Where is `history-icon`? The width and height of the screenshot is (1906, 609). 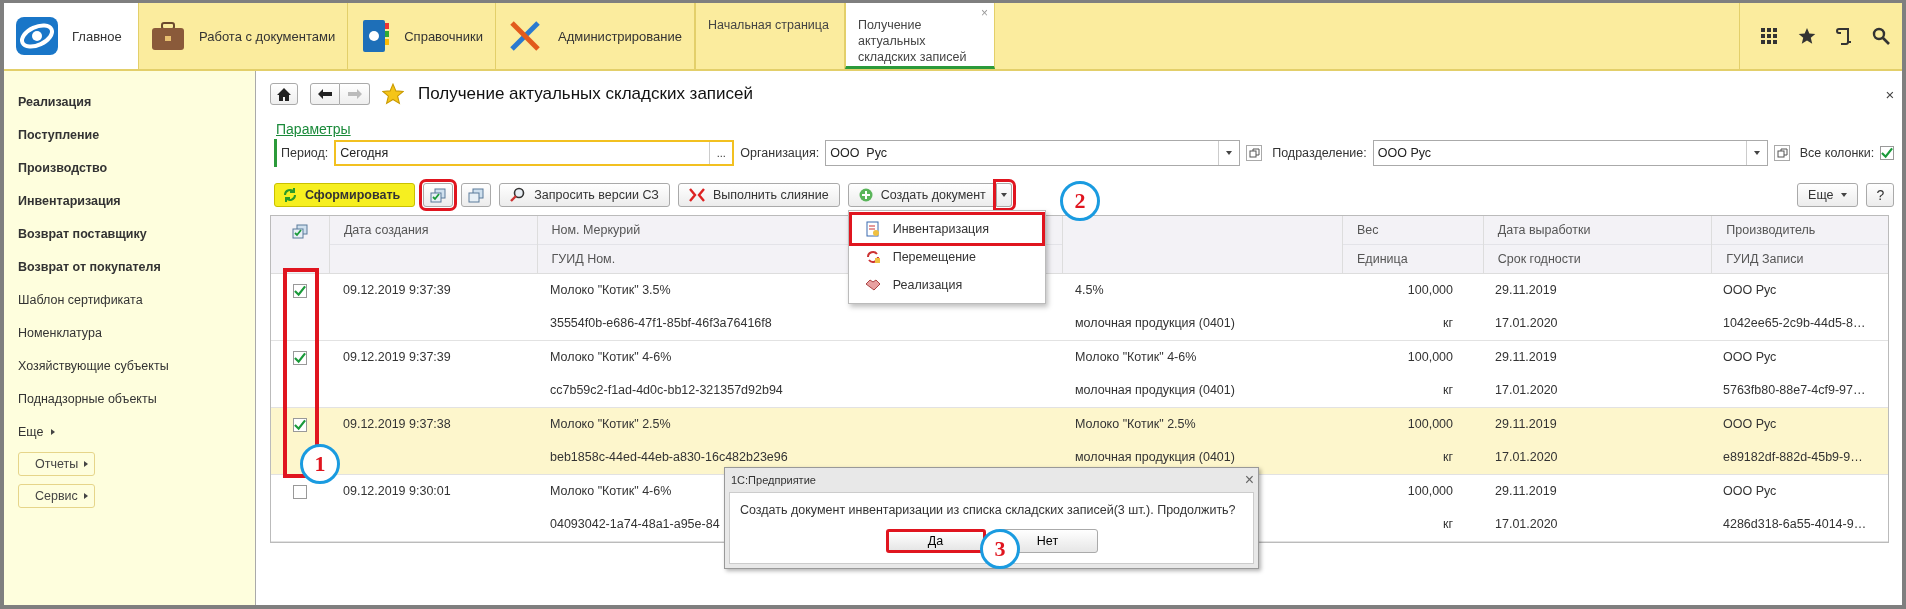 history-icon is located at coordinates (1844, 36).